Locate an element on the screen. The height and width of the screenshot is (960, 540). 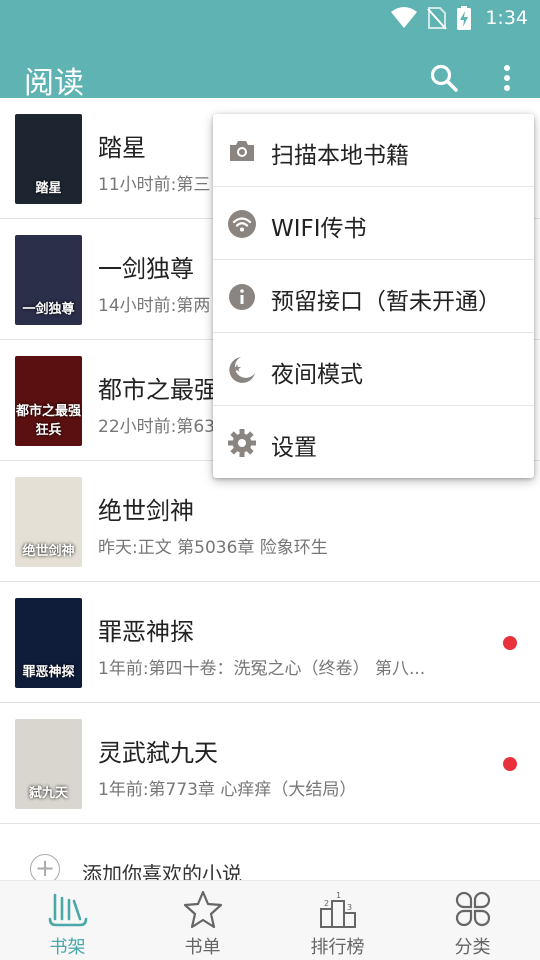
menu-item-reserved: 预留接口（暂未开通） is located at coordinates (373, 296).